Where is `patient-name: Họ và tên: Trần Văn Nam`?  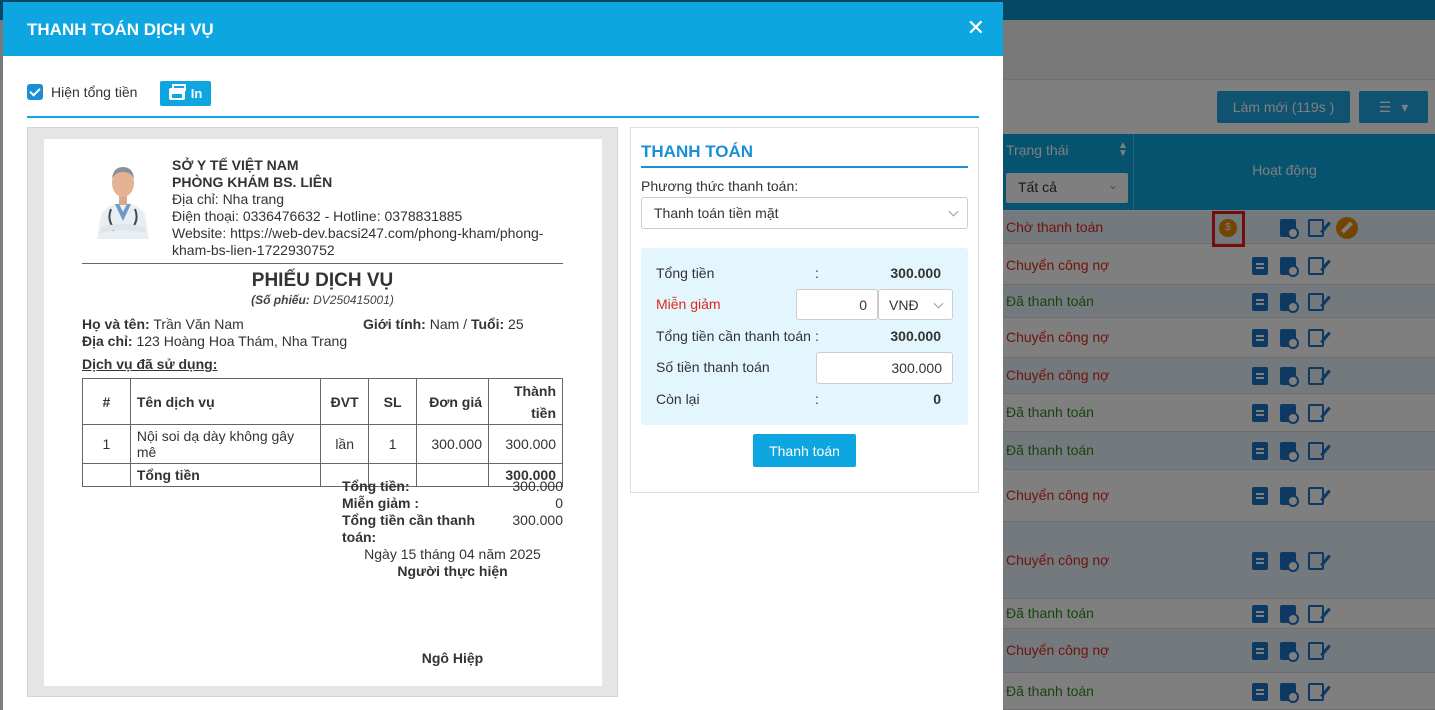
patient-name: Họ và tên: Trần Văn Nam is located at coordinates (163, 324).